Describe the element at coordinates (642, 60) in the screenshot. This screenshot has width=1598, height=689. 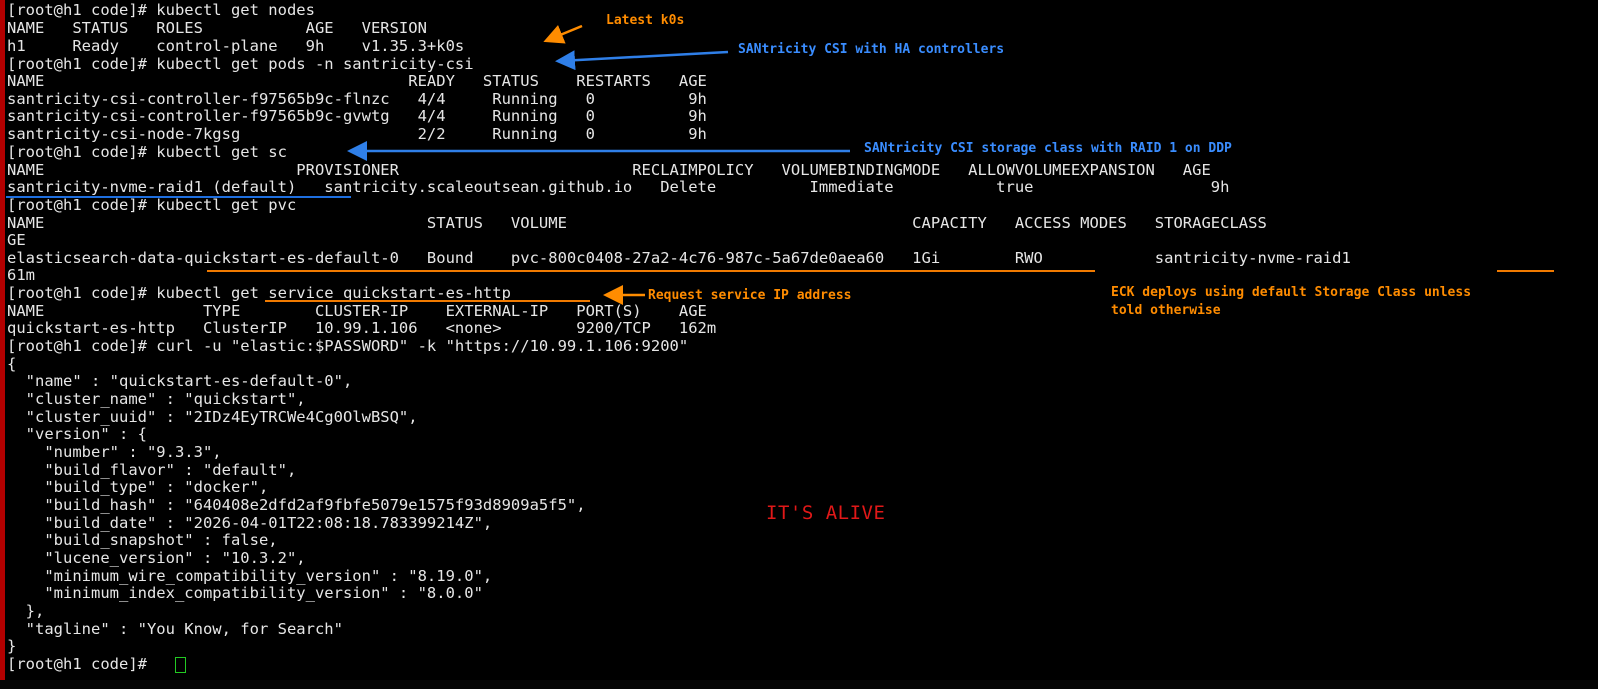
I see `arrow-csi-ha` at that location.